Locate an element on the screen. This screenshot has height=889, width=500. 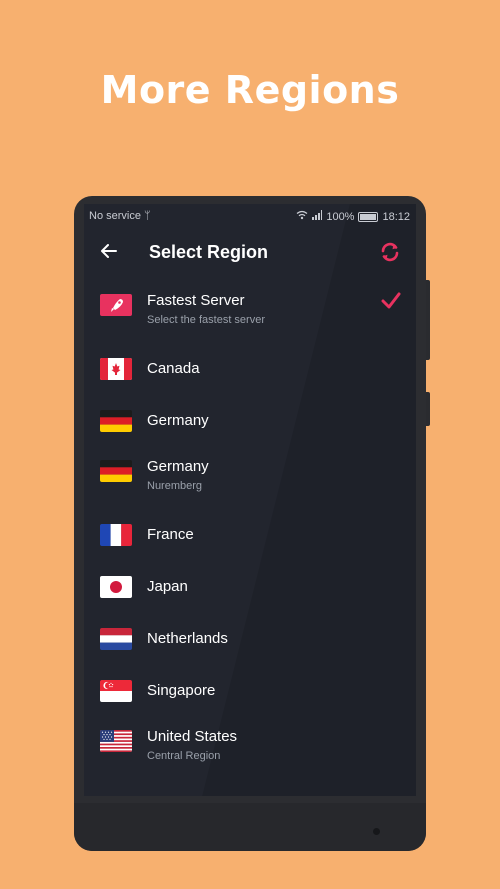
region-name: Fastest Server is located at coordinates (196, 300).